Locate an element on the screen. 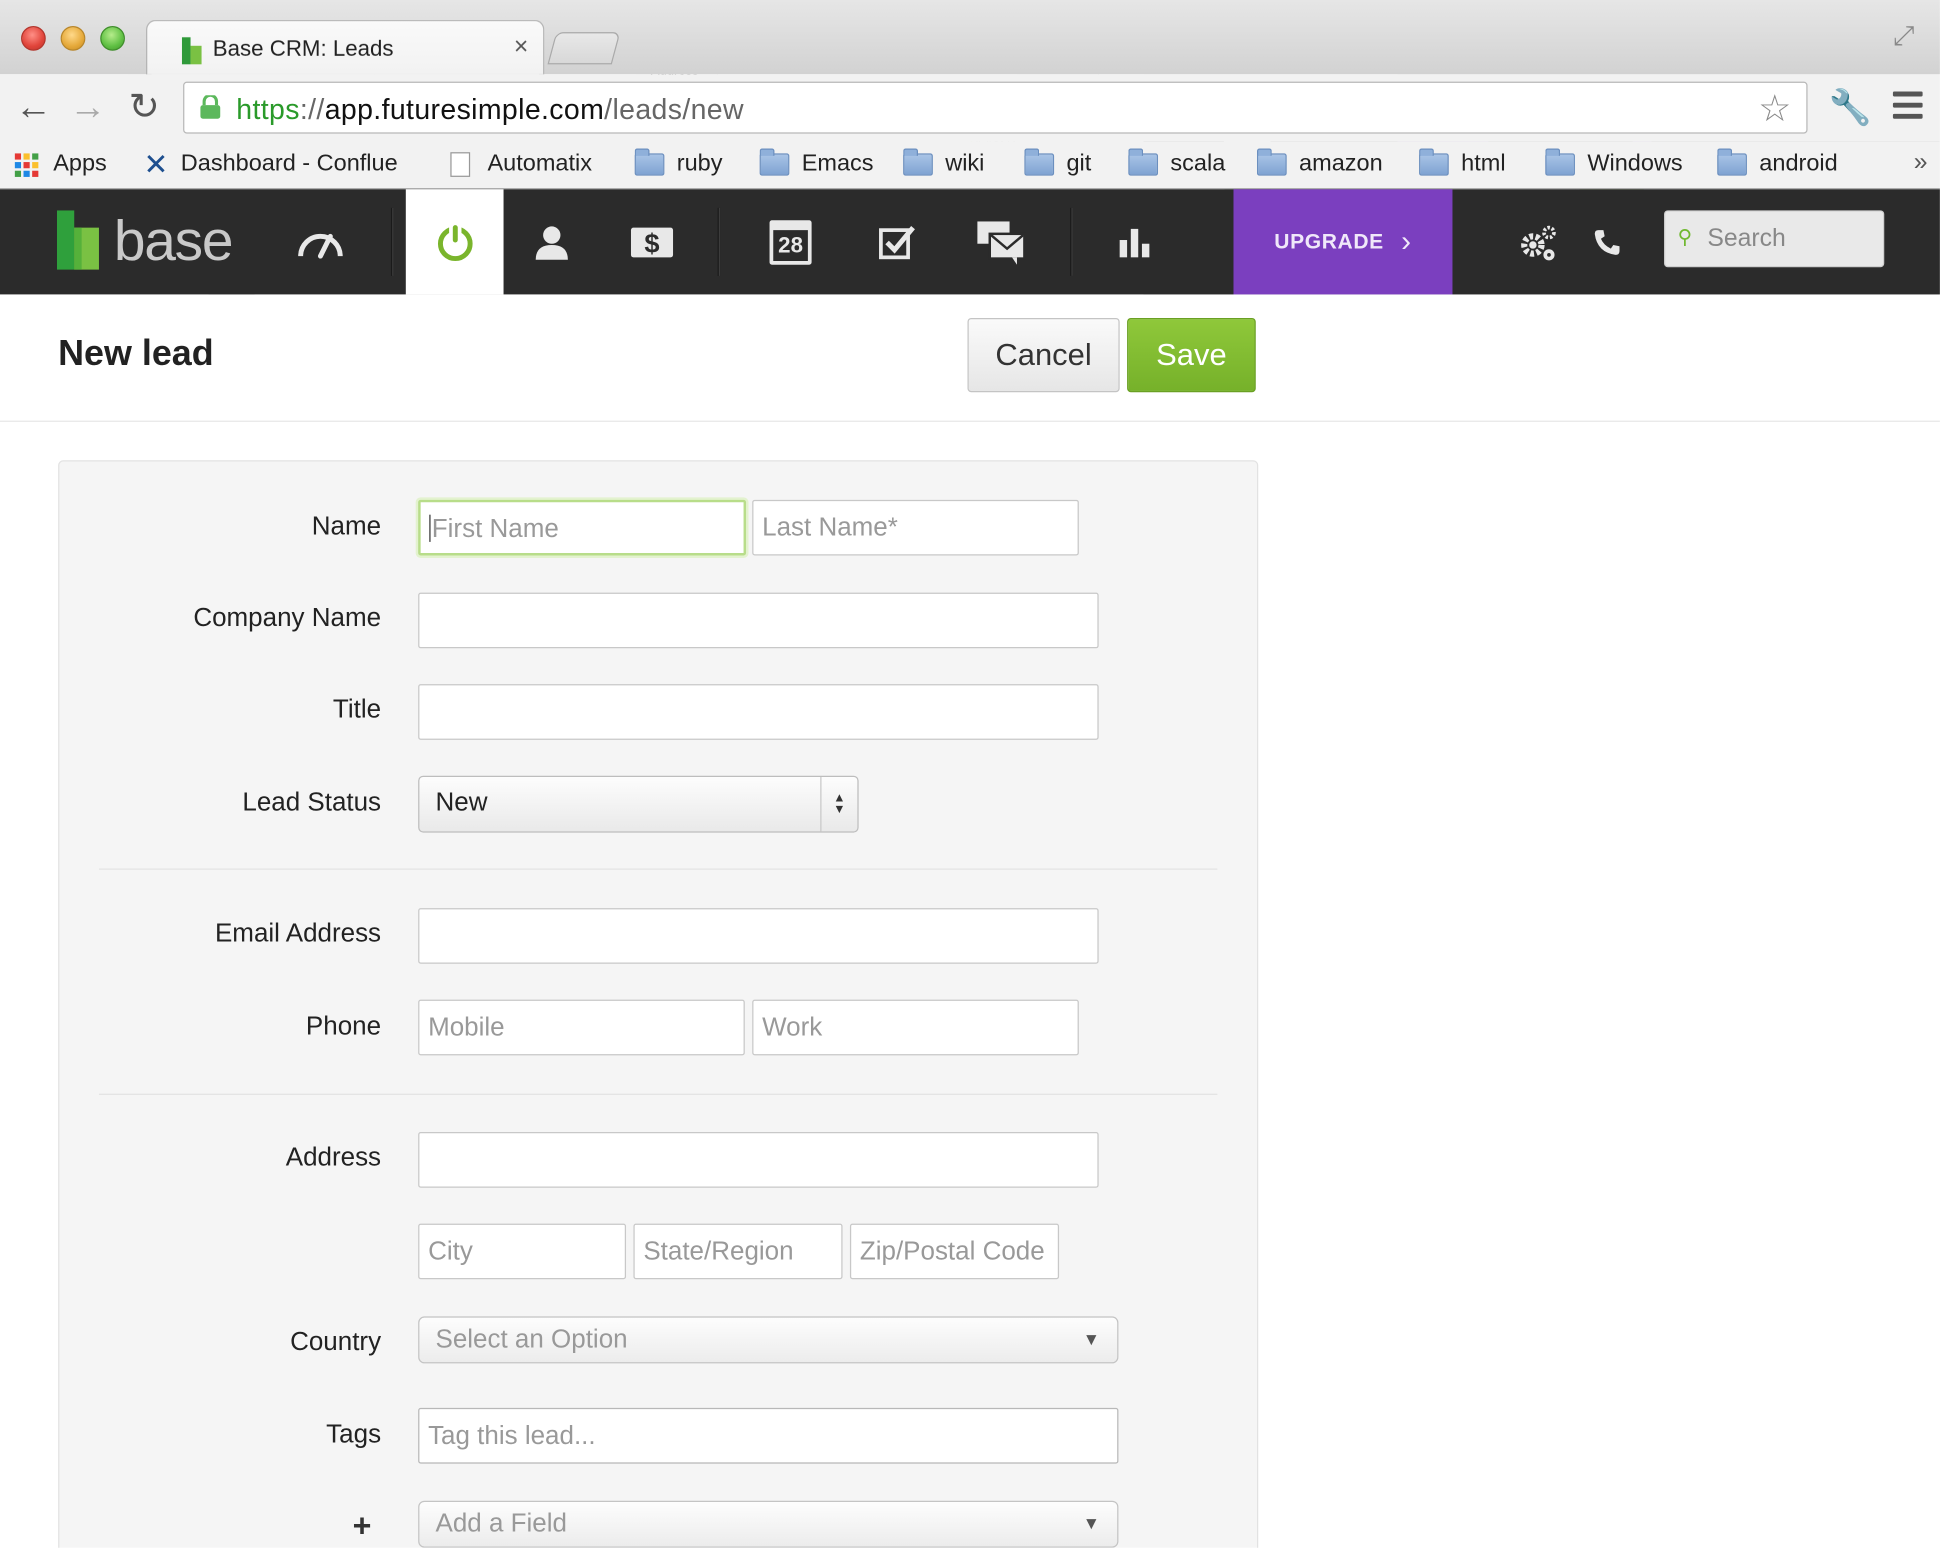 This screenshot has width=1940, height=1548. country-select: Select an Option ▼ is located at coordinates (768, 1340).